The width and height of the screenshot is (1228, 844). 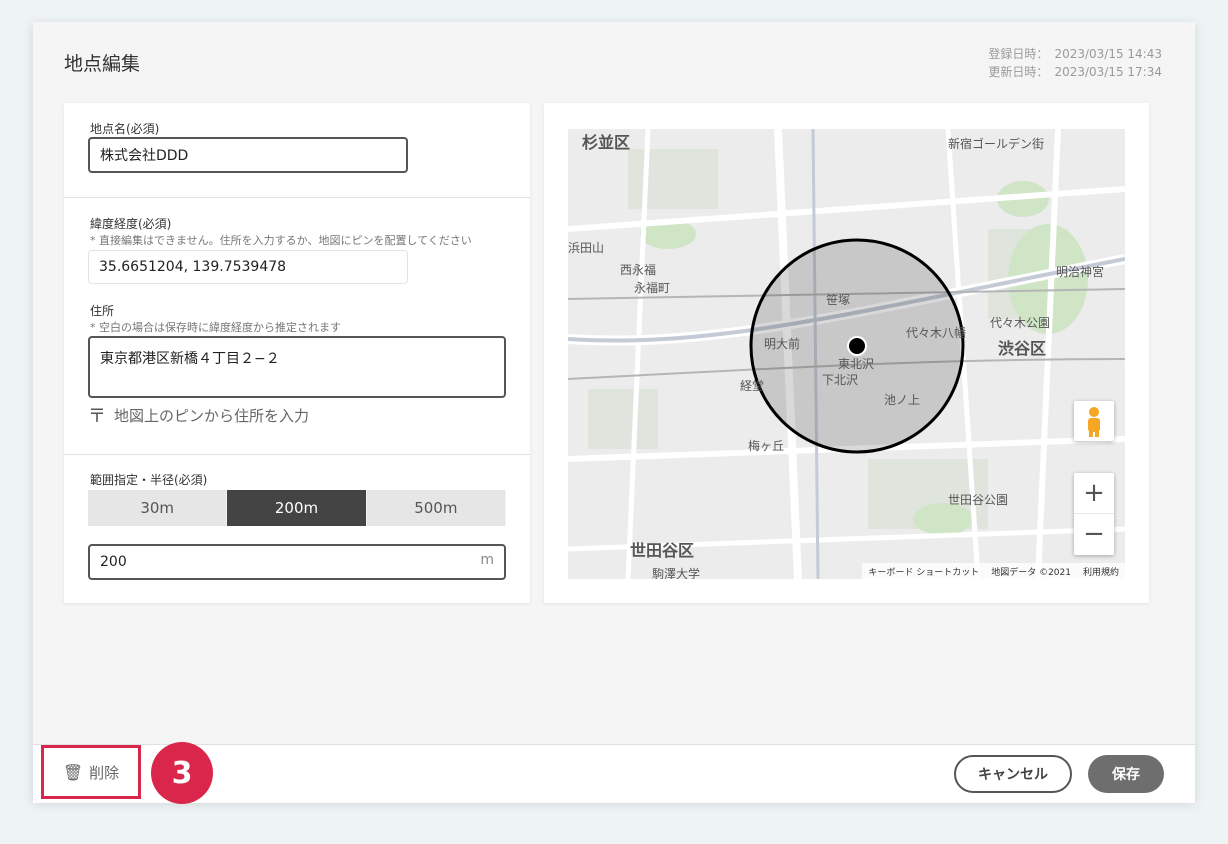 What do you see at coordinates (487, 560) in the screenshot?
I see `radius-unit: m` at bounding box center [487, 560].